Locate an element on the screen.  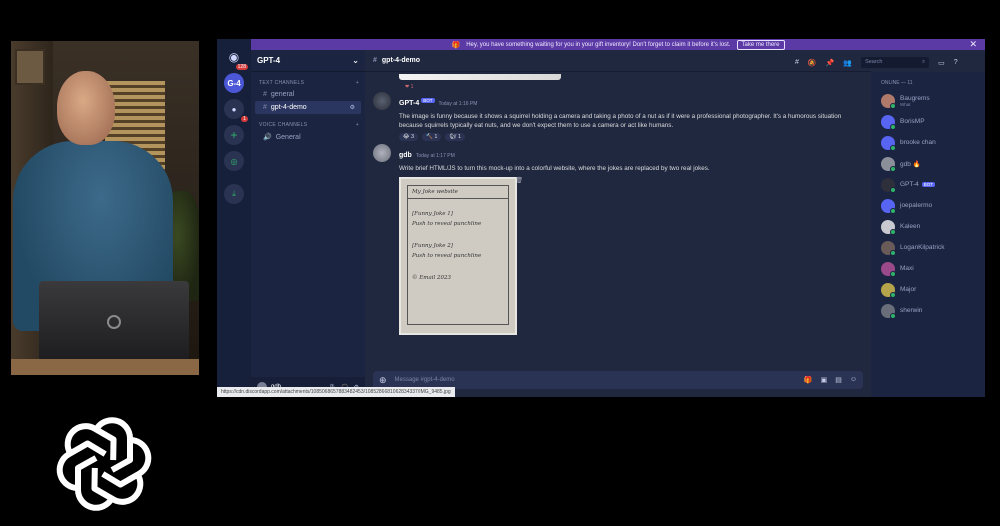
server-gpt4-icon: G-4 is located at coordinates (234, 83).